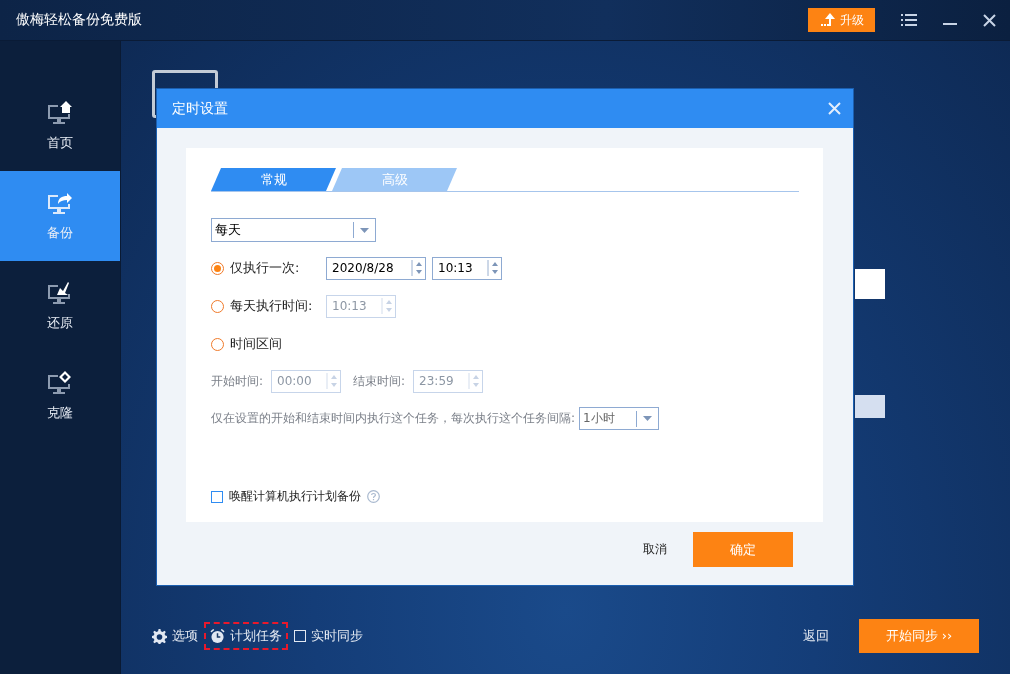  What do you see at coordinates (60, 113) in the screenshot?
I see `monitor-house-icon` at bounding box center [60, 113].